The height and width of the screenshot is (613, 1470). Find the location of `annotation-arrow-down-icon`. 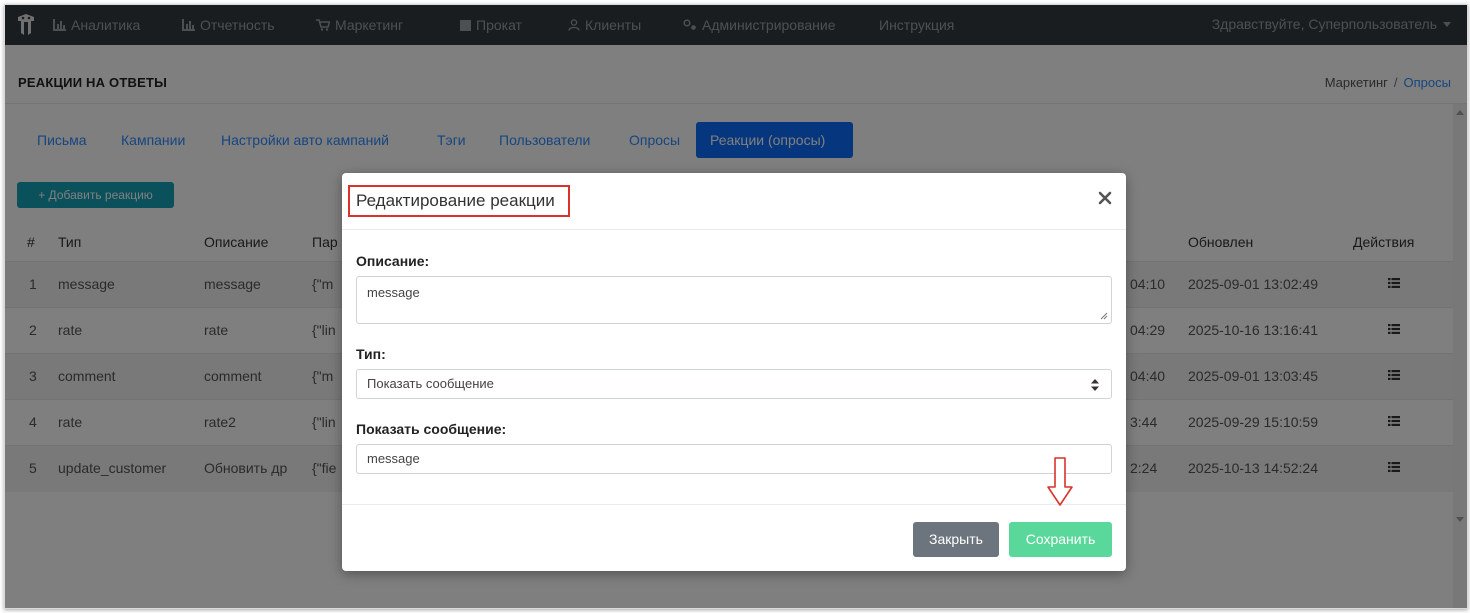

annotation-arrow-down-icon is located at coordinates (1060, 481).